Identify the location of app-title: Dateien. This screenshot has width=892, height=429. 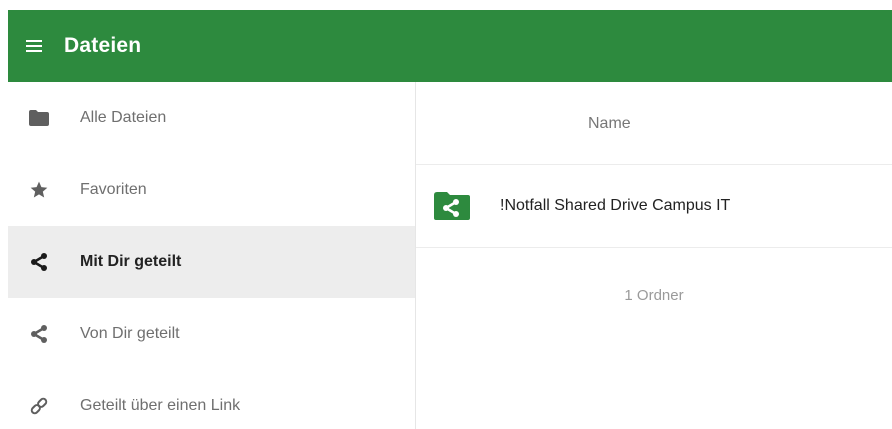
(103, 45).